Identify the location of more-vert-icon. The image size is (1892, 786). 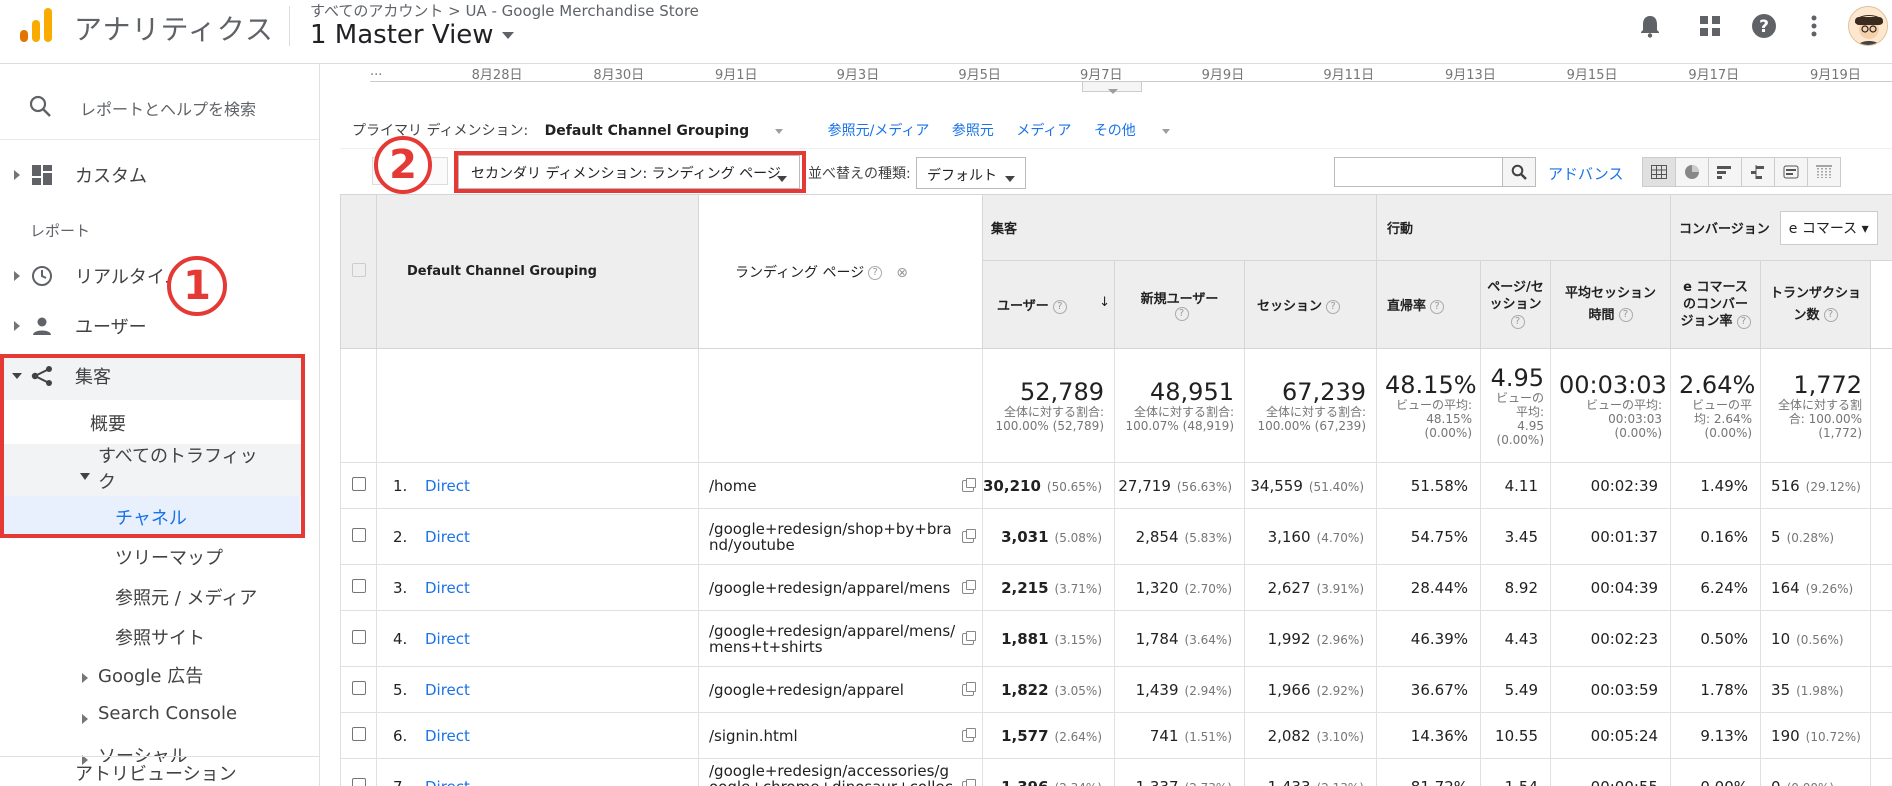
(1814, 26).